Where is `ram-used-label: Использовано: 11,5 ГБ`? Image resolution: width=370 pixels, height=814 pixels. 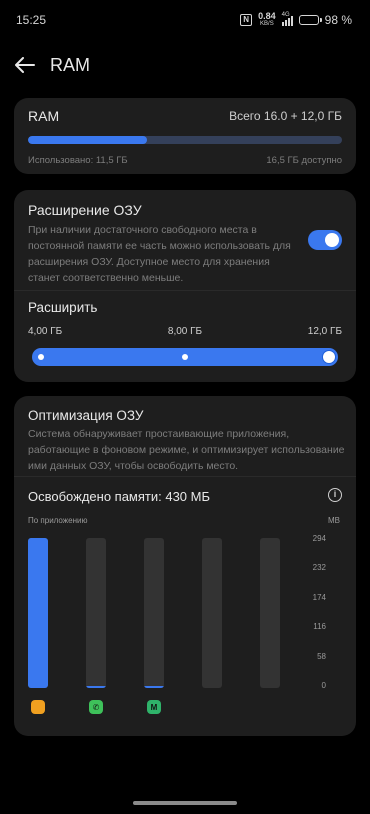 ram-used-label: Использовано: 11,5 ГБ is located at coordinates (78, 160).